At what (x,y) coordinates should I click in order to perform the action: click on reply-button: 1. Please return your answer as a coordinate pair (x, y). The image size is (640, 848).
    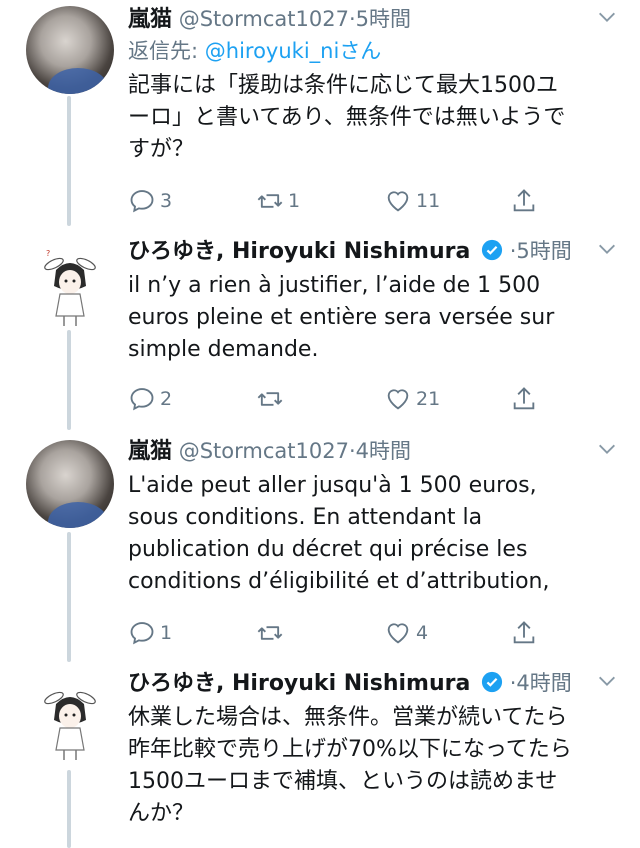
    Looking at the image, I should click on (150, 633).